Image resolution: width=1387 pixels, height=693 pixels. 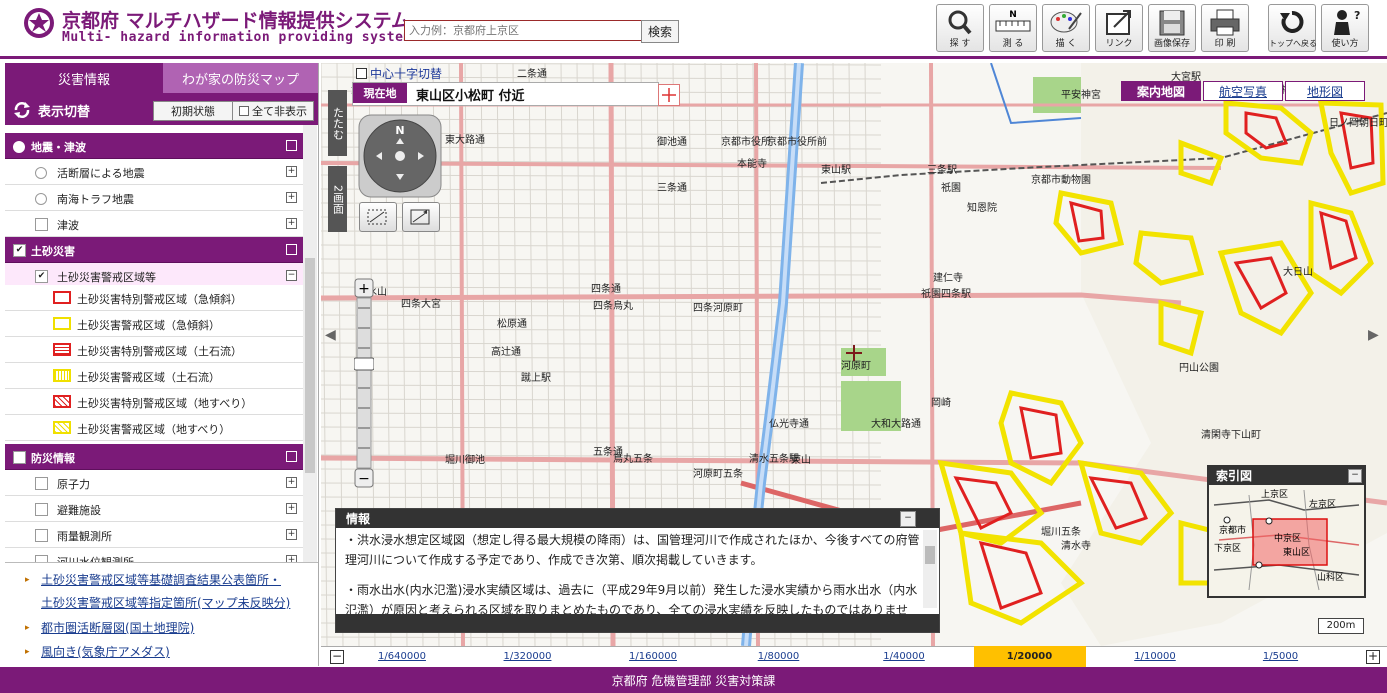 I want to click on search-tool-button: 探 す, so click(x=960, y=28).